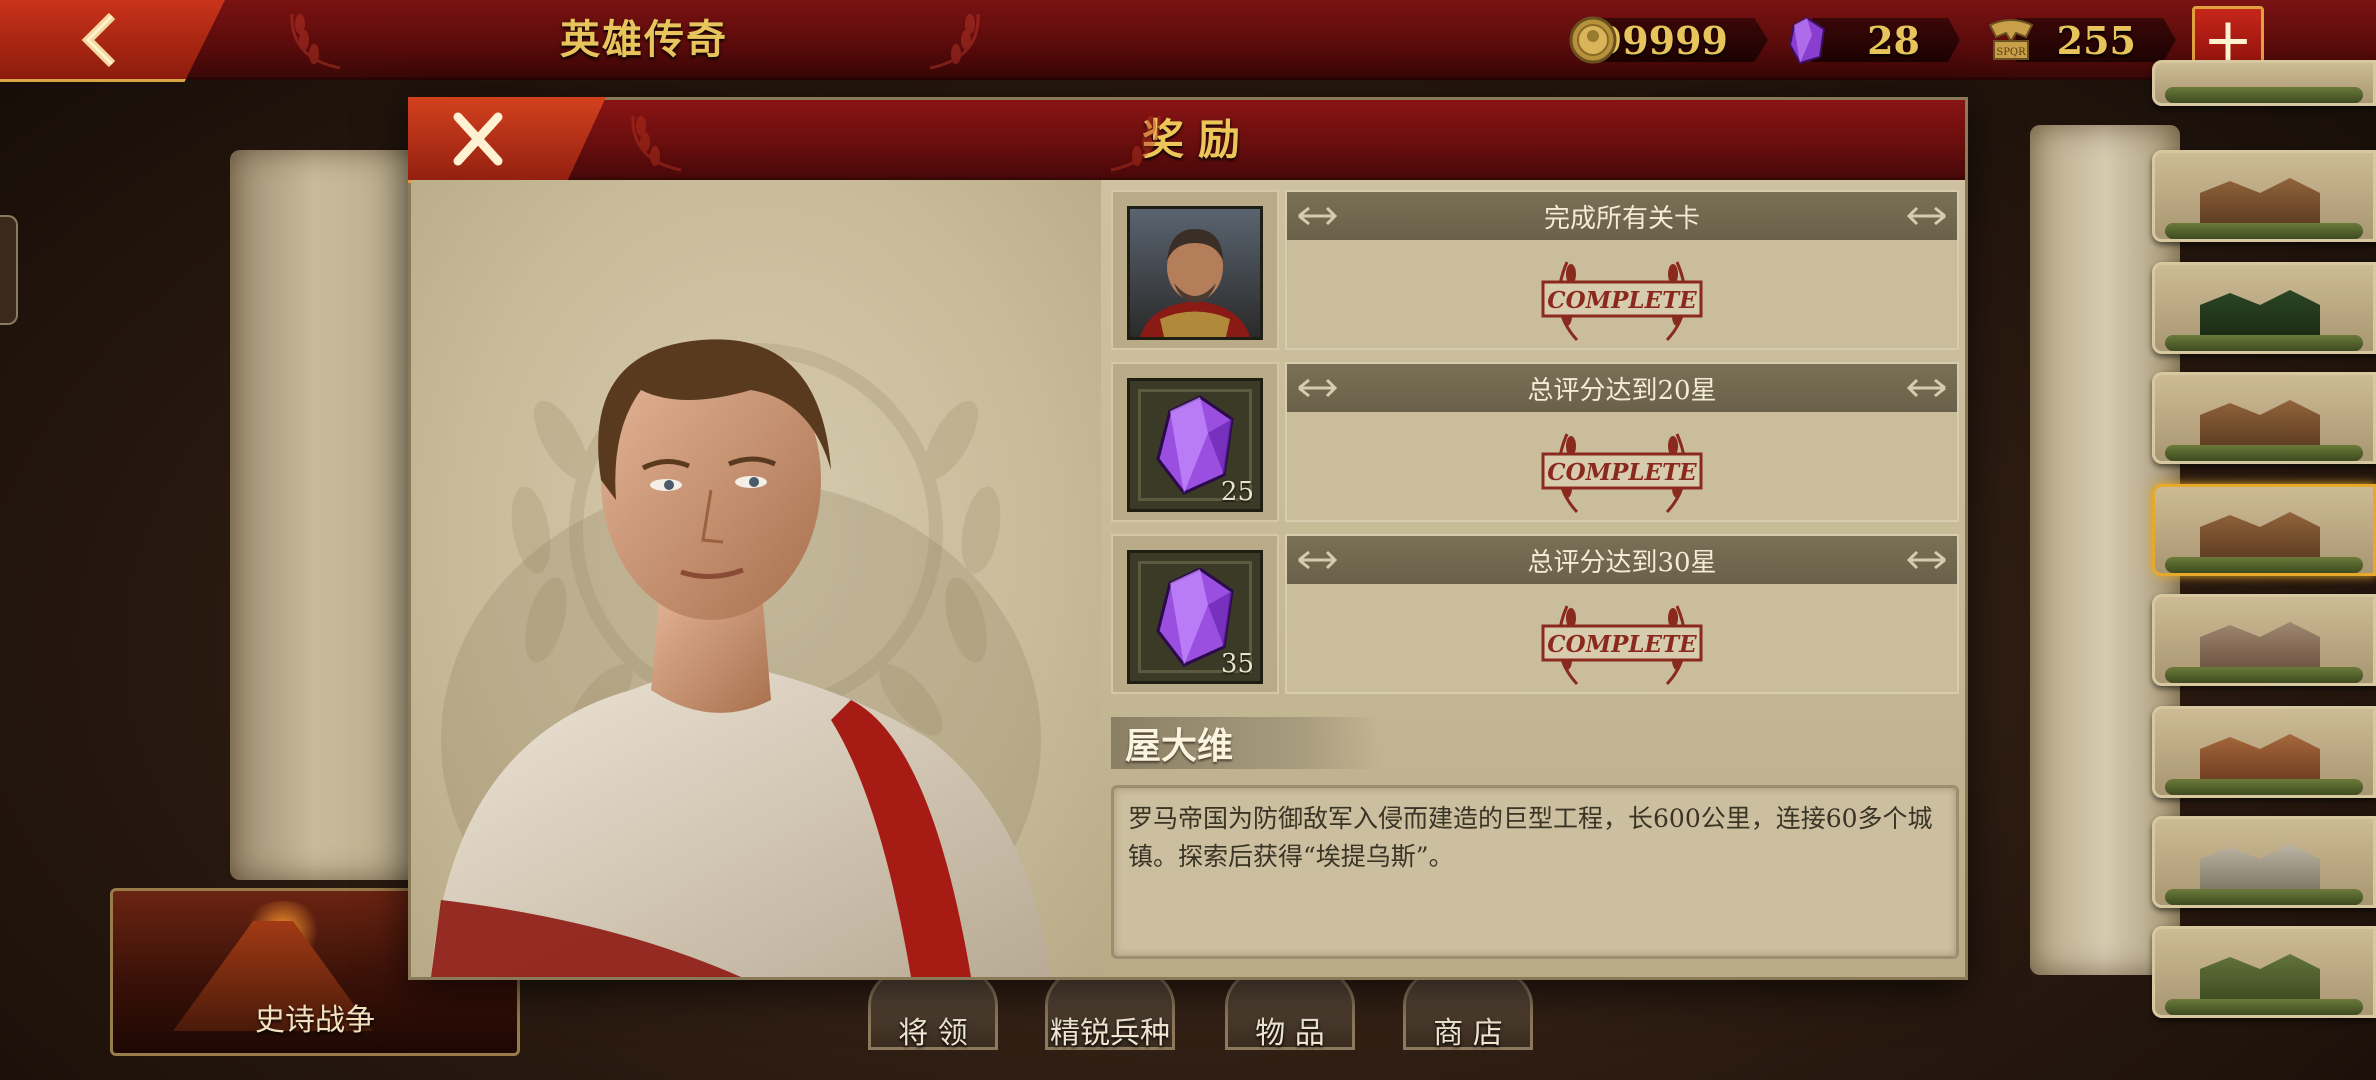 This screenshot has width=2376, height=1080. I want to click on nav-label: 商 店, so click(1468, 1033).